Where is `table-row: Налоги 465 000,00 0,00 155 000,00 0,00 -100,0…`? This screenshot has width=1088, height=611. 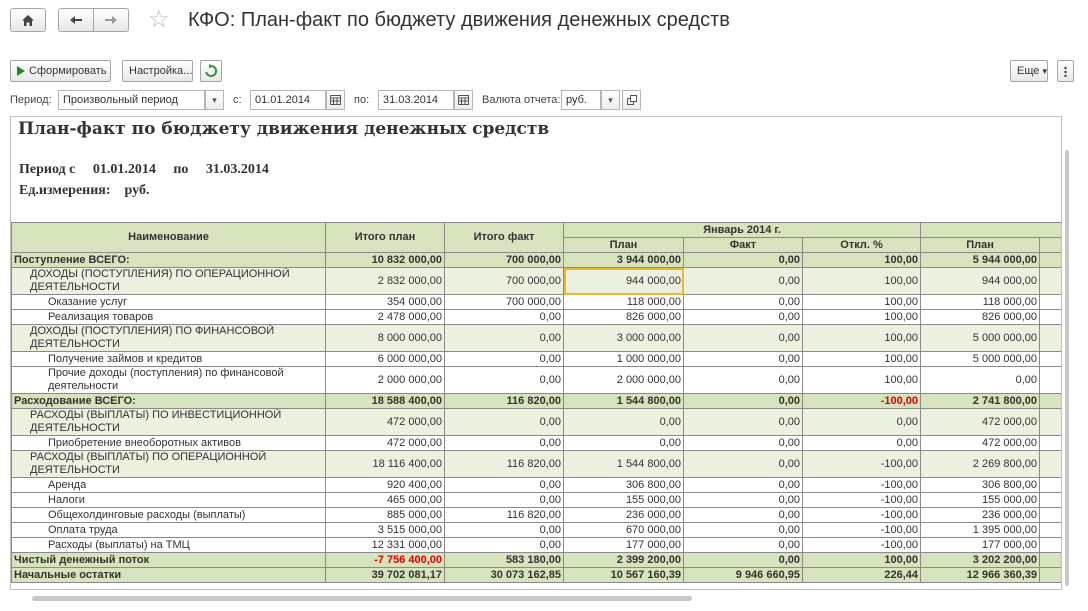 table-row: Налоги 465 000,00 0,00 155 000,00 0,00 -100,0… is located at coordinates (536, 500).